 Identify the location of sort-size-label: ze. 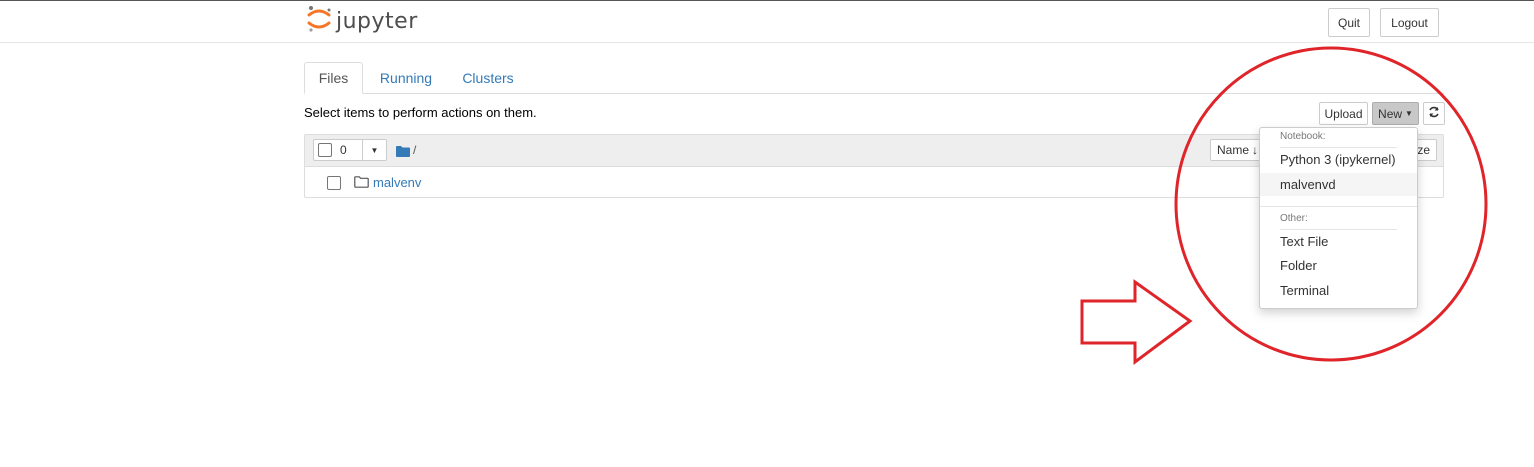
(1423, 150).